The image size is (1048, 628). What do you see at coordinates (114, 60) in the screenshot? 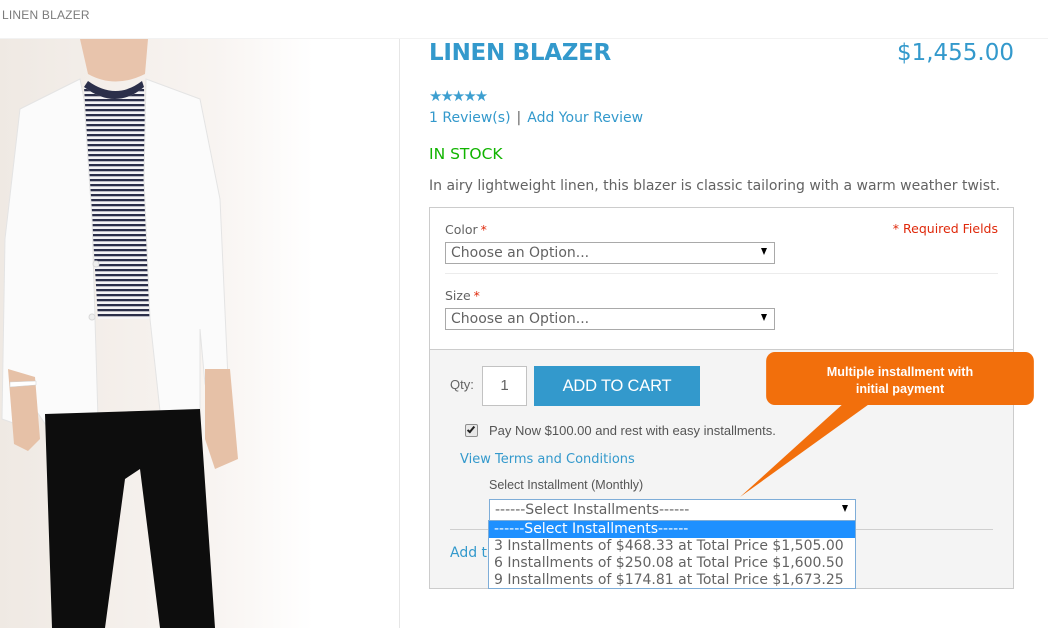
I see `model-neck` at bounding box center [114, 60].